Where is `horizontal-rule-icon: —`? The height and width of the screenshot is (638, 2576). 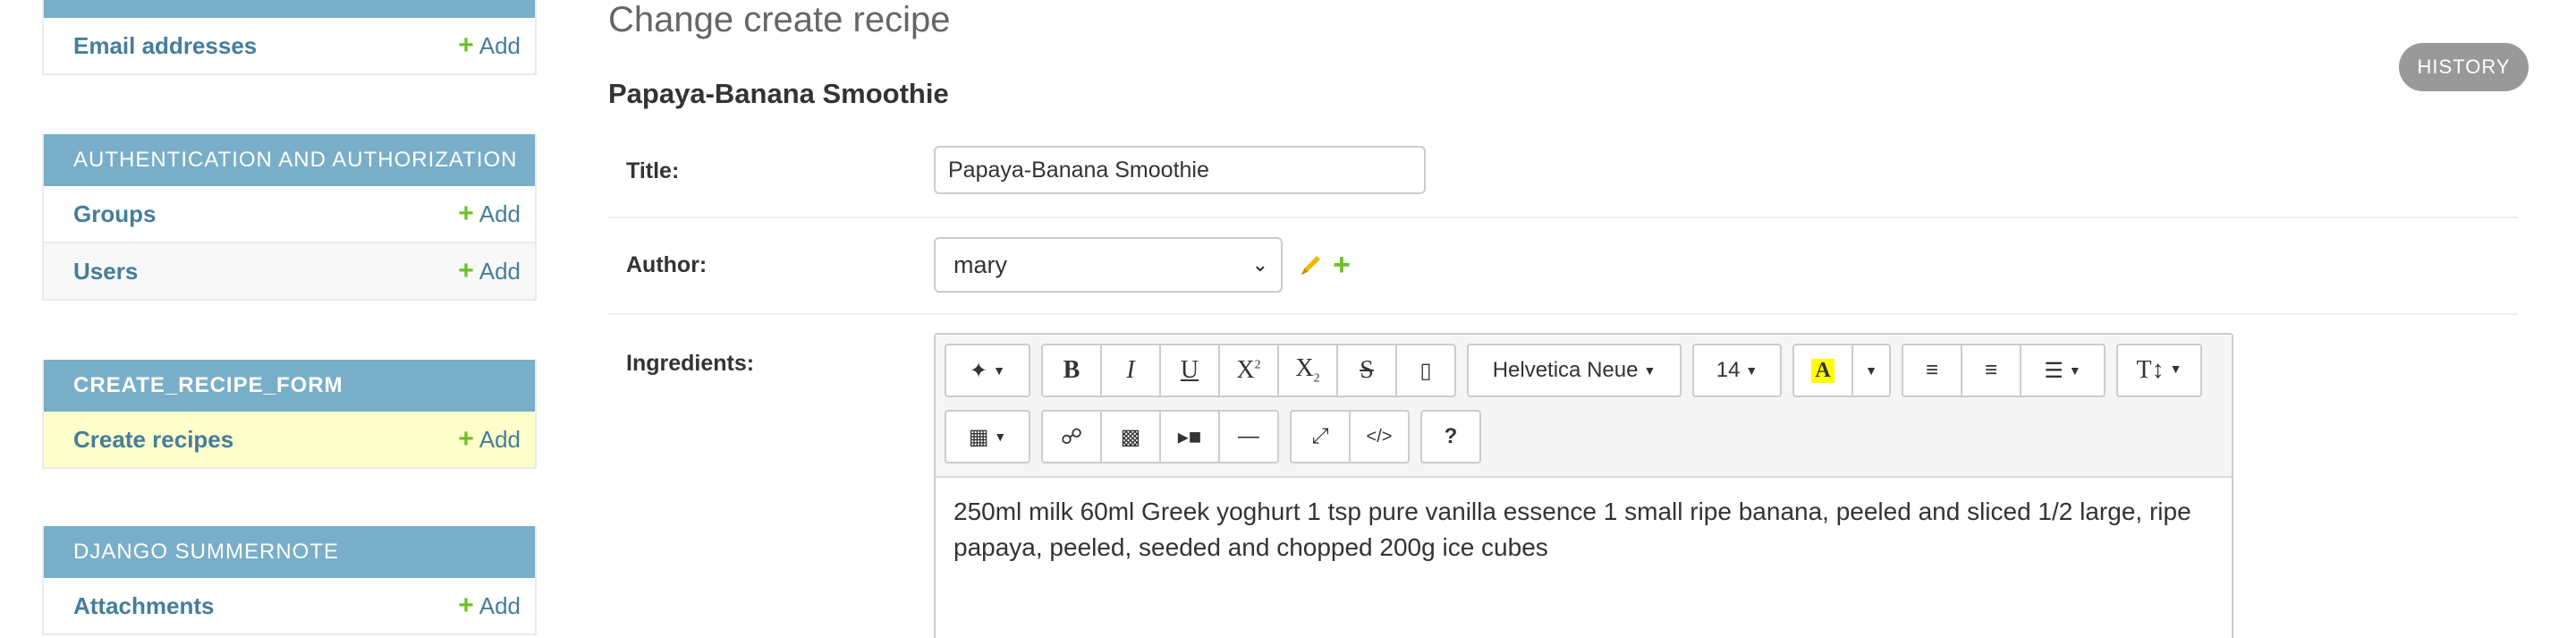 horizontal-rule-icon: — is located at coordinates (1248, 436).